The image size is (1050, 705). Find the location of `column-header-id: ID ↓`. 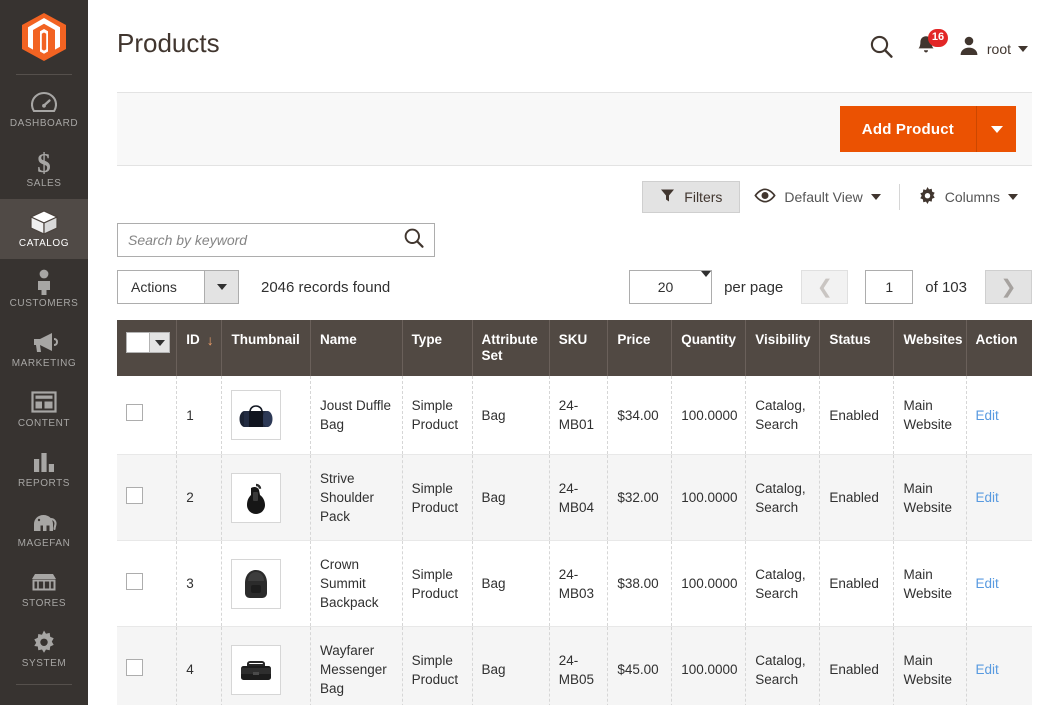

column-header-id: ID ↓ is located at coordinates (199, 348).